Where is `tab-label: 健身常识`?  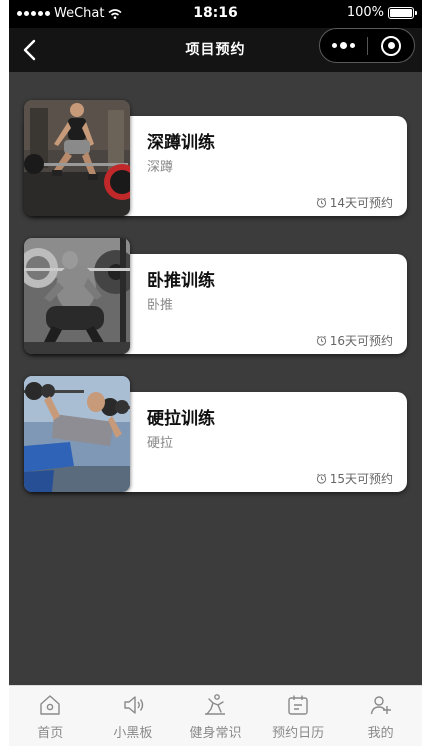
tab-label: 健身常识 is located at coordinates (215, 733).